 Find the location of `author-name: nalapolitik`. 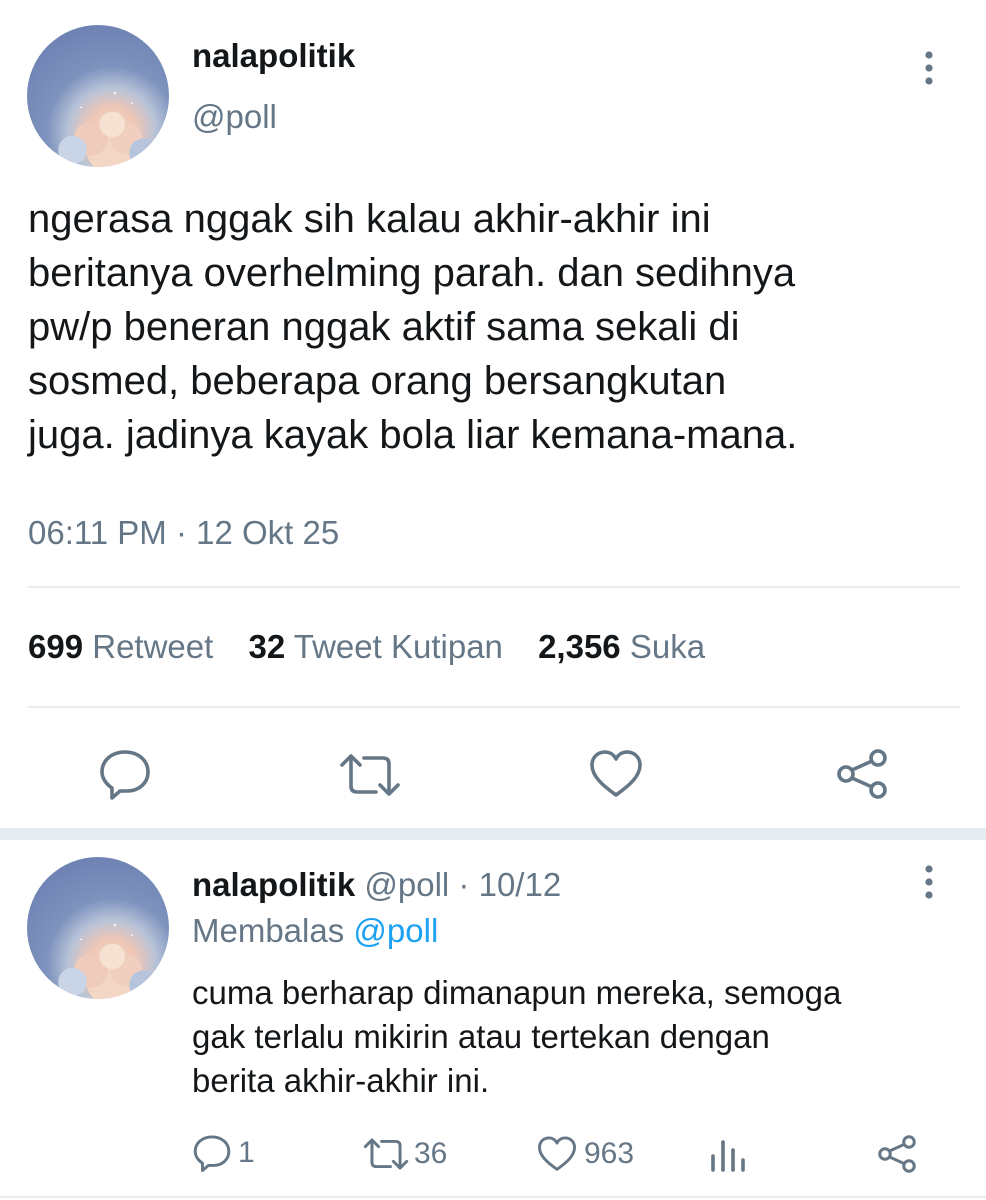

author-name: nalapolitik is located at coordinates (273, 56).